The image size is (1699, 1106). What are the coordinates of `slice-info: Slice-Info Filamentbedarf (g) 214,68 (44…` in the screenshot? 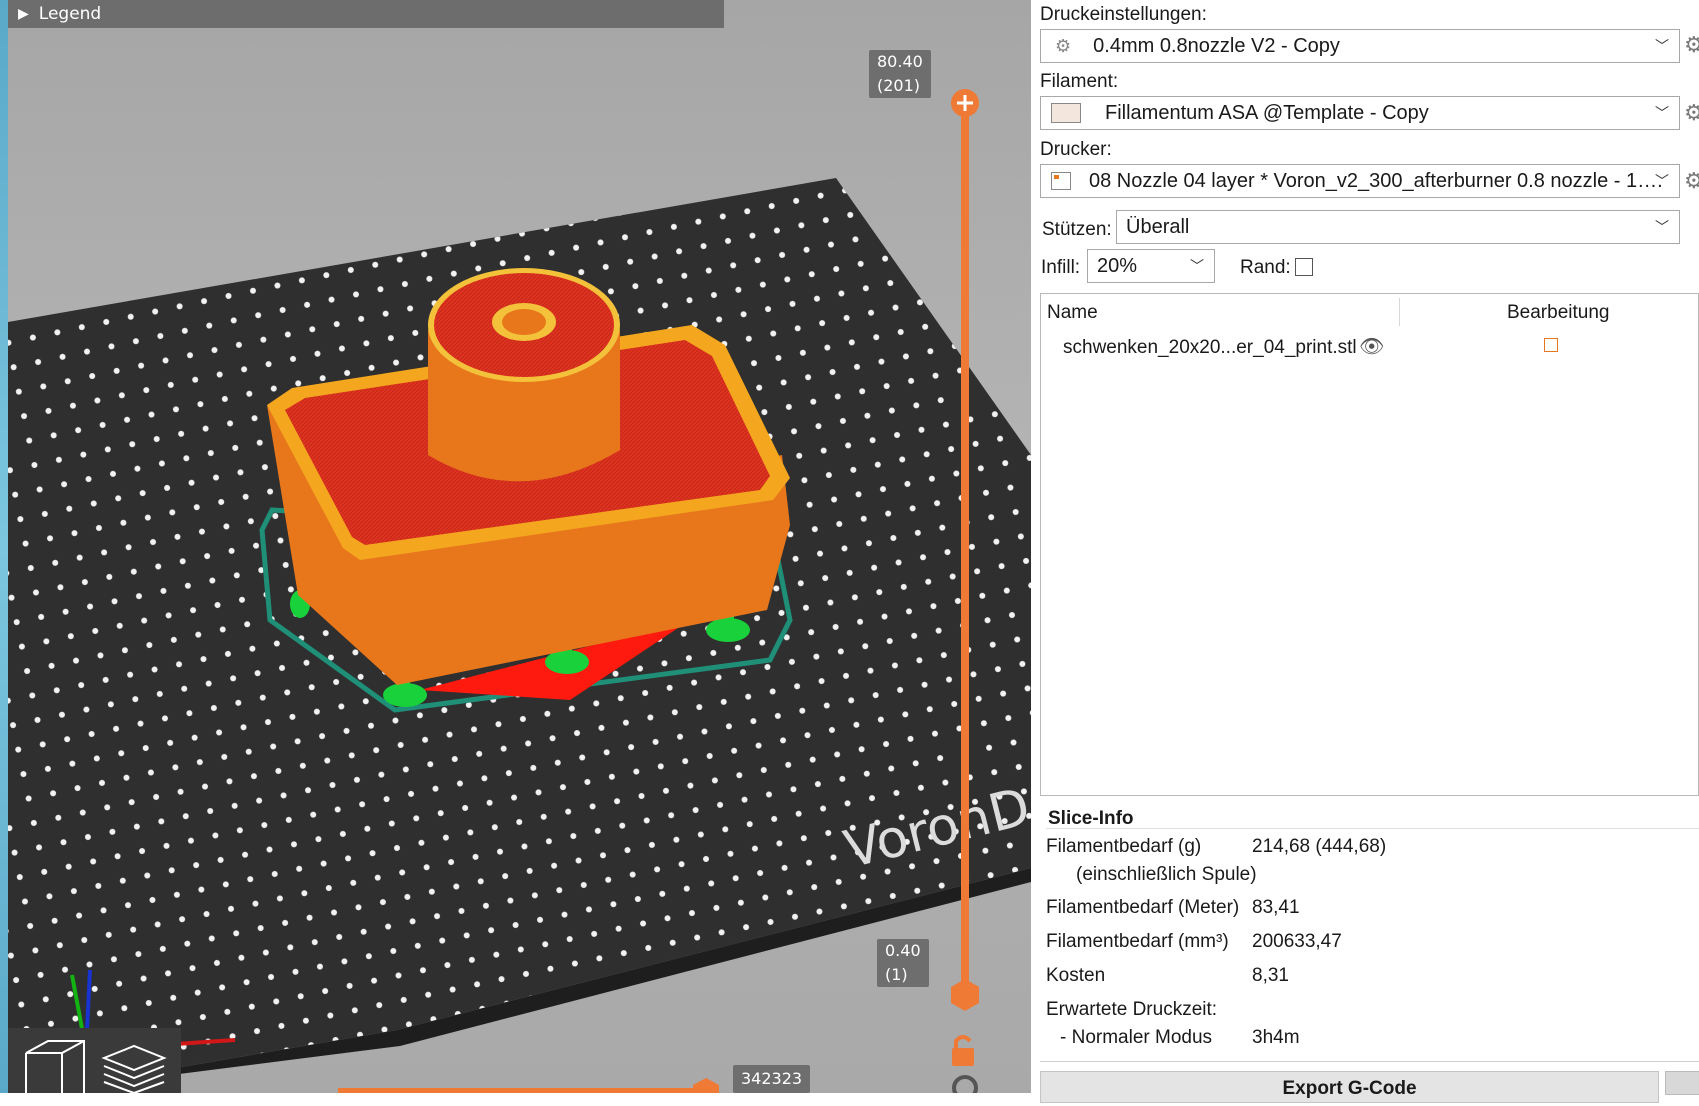 It's located at (1369, 935).